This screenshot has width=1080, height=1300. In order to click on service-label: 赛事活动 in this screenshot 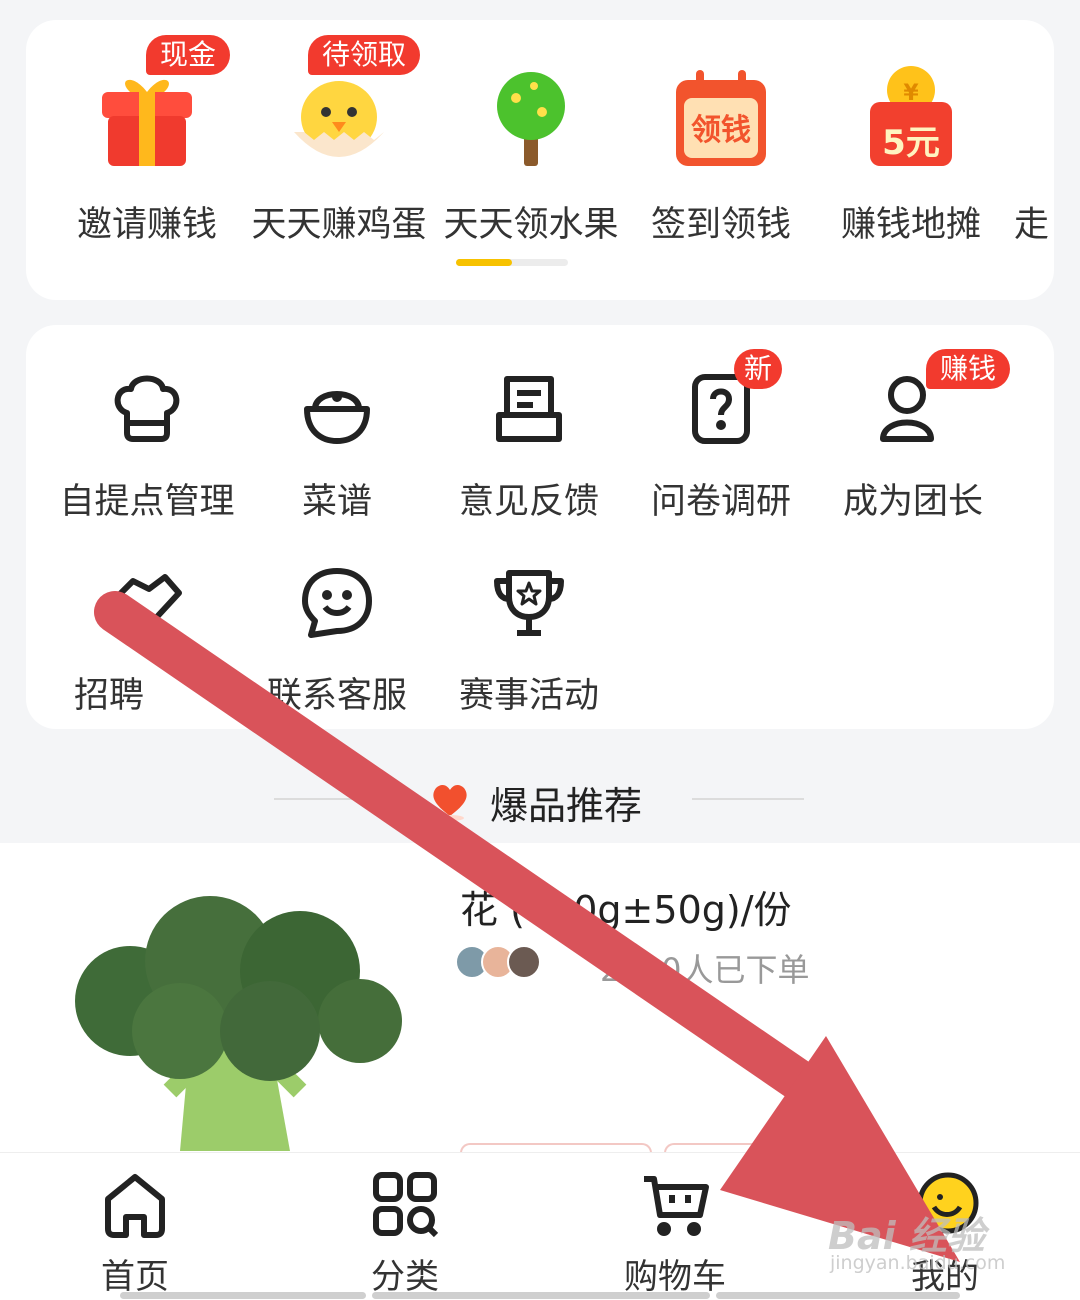, I will do `click(528, 696)`.